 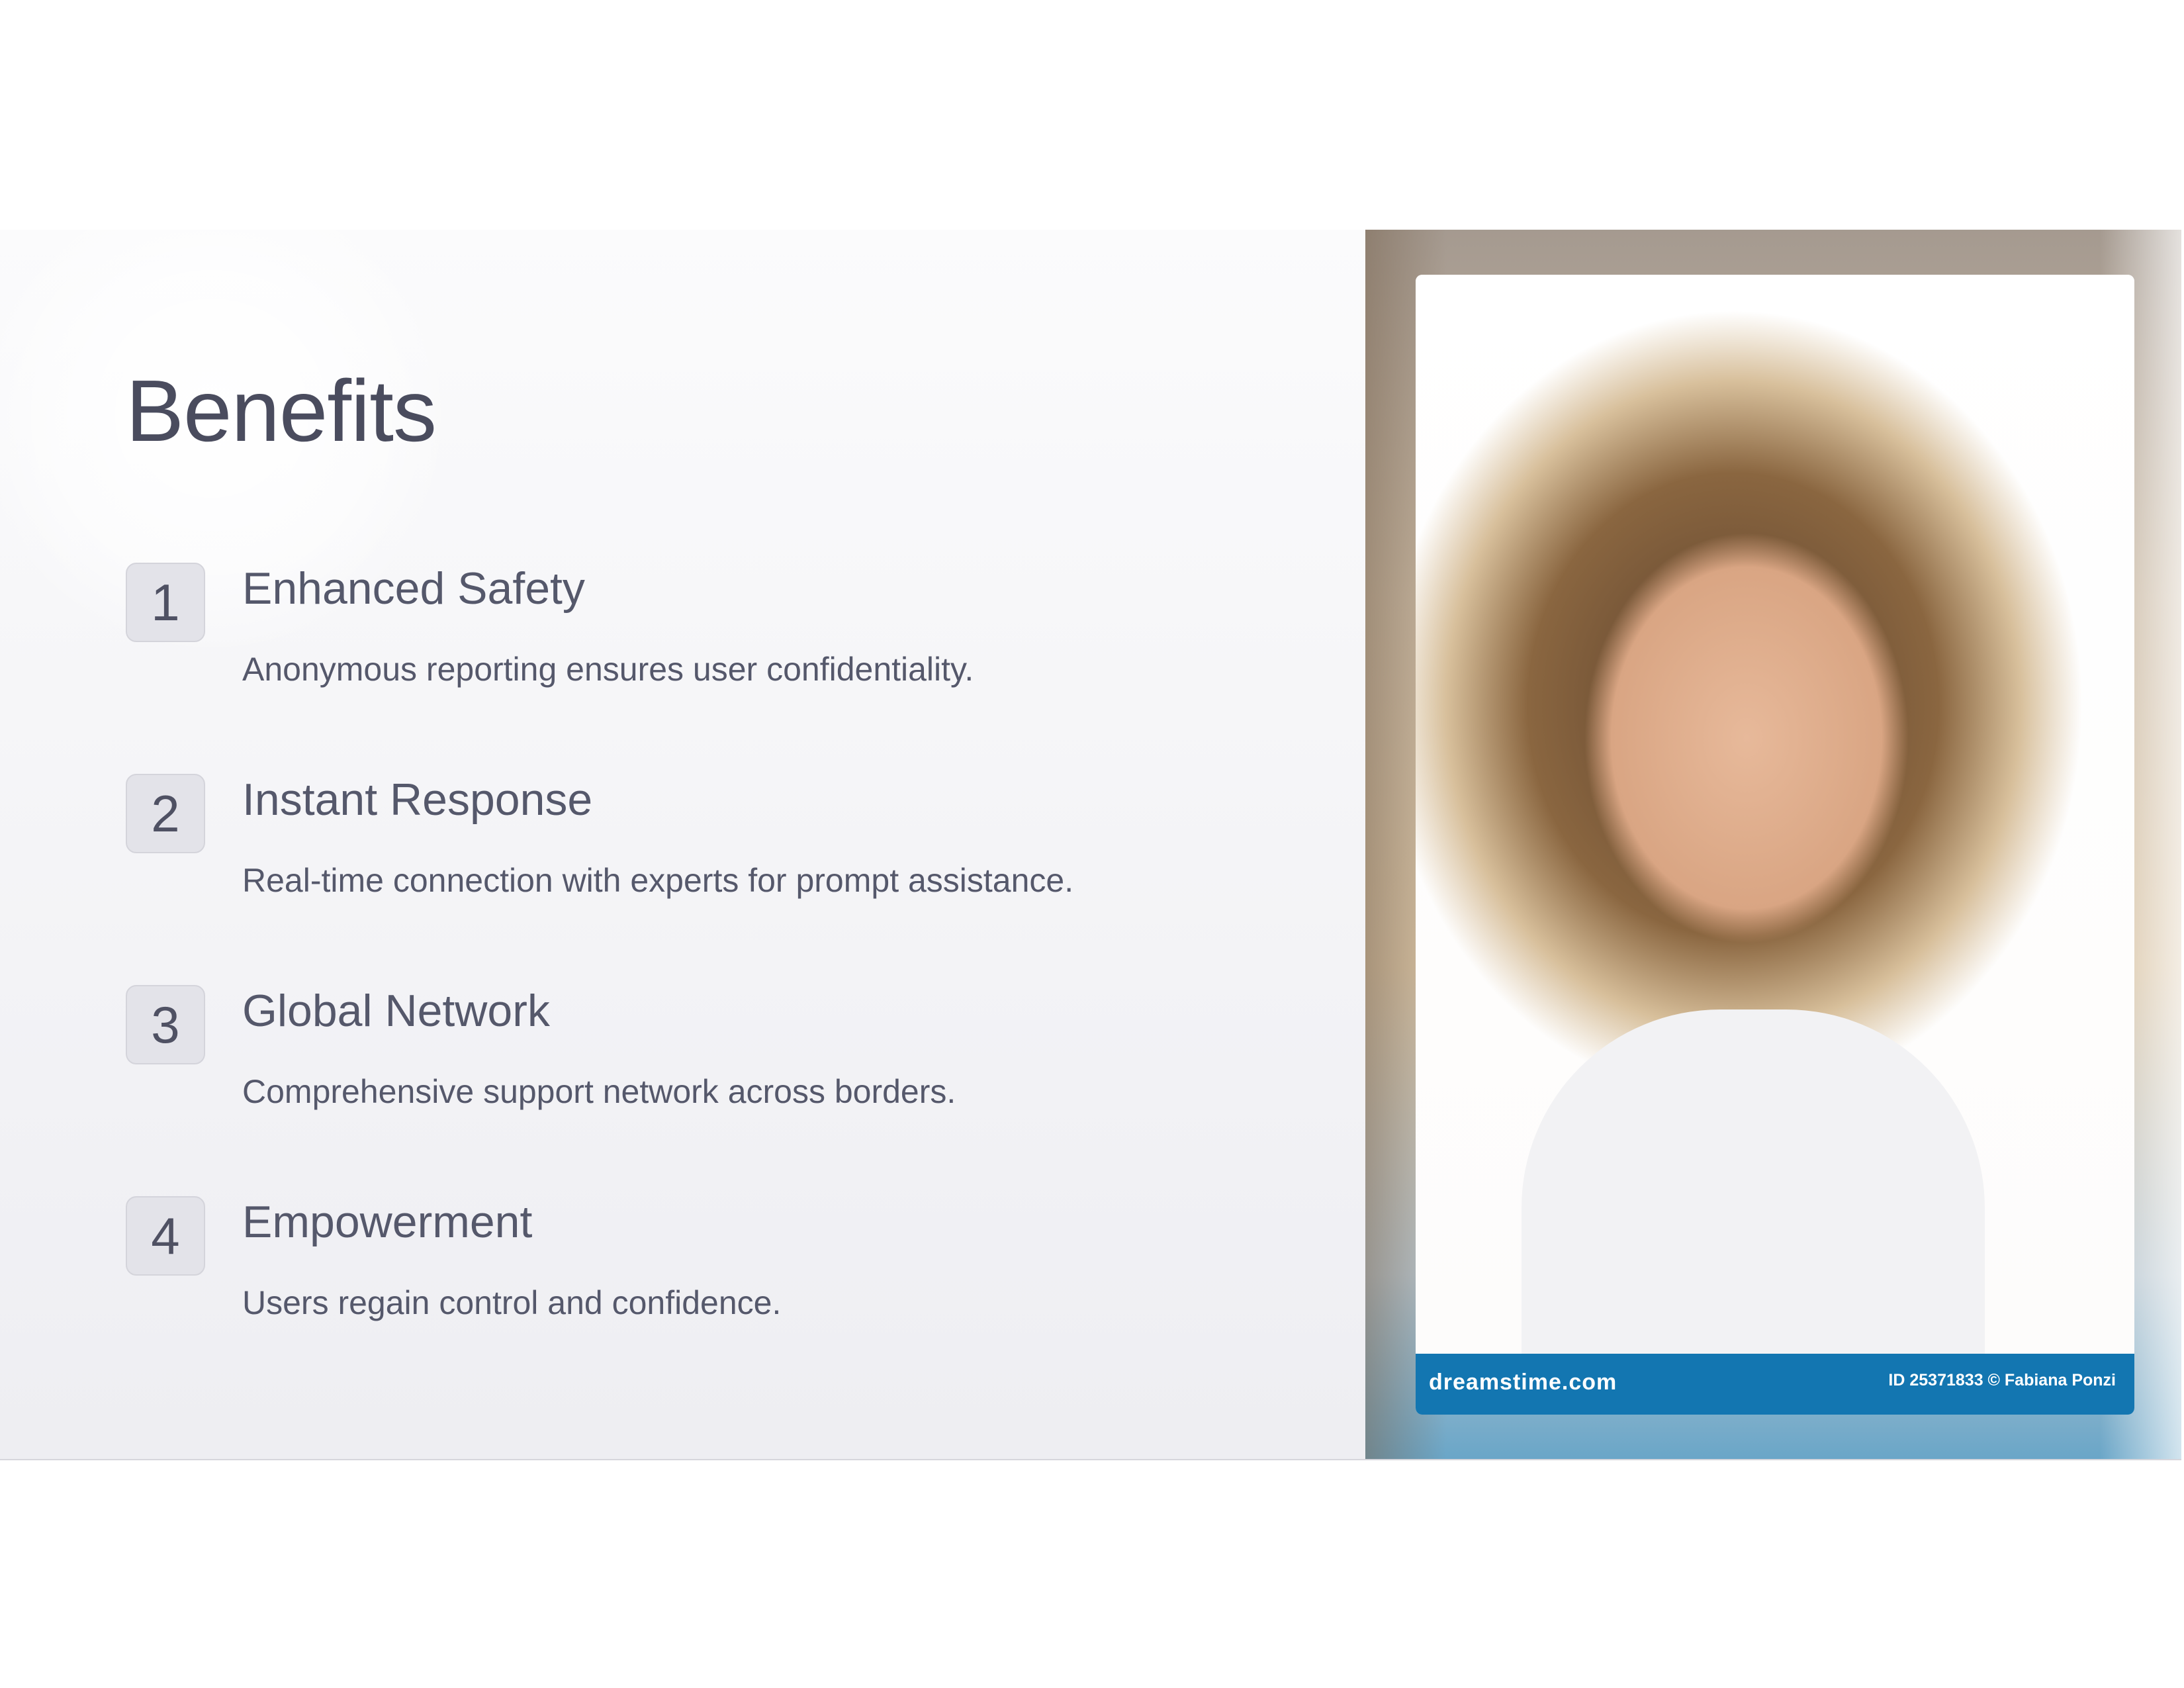 What do you see at coordinates (417, 799) in the screenshot?
I see `benefit-heading: Instant Response` at bounding box center [417, 799].